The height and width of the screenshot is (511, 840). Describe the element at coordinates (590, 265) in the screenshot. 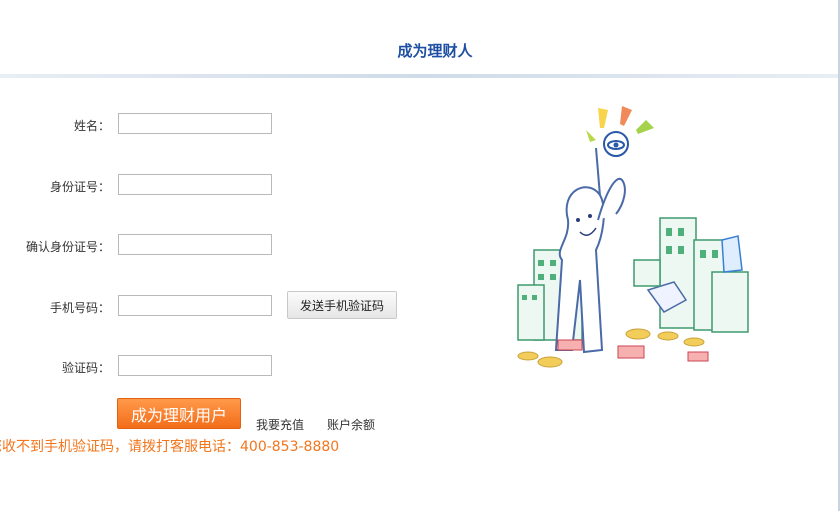

I see `mascot-figure` at that location.